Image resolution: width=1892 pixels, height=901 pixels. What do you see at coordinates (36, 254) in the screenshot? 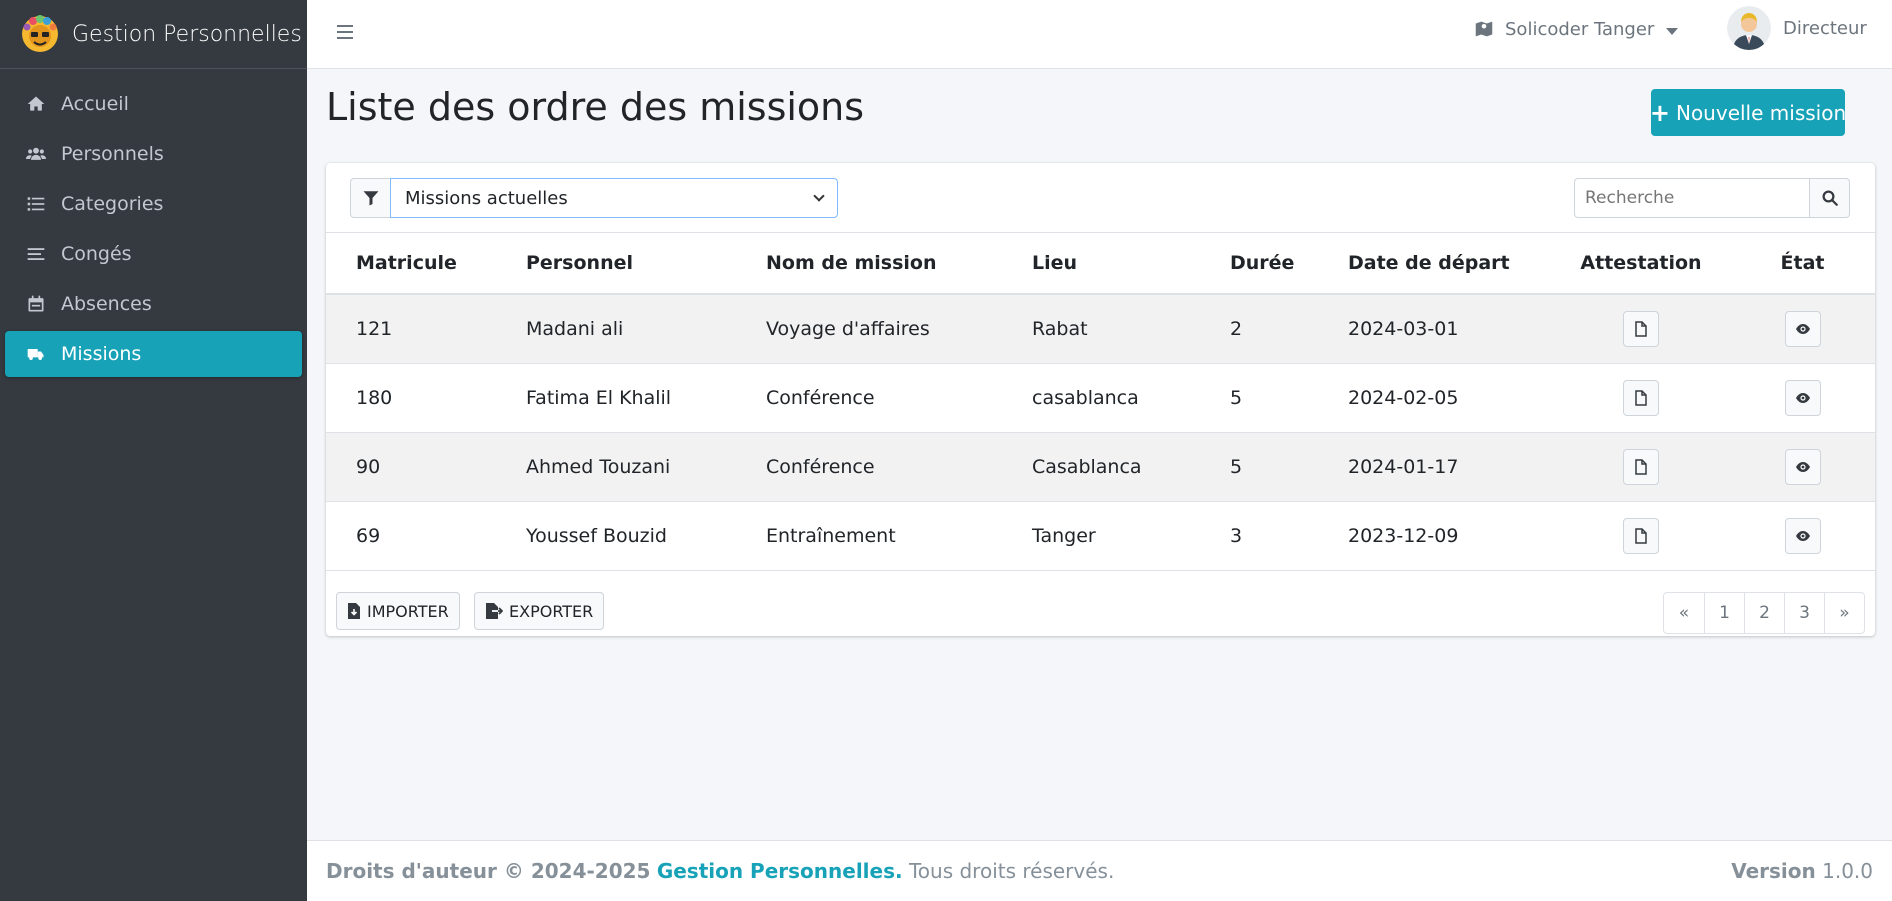
I see `bars-icon` at bounding box center [36, 254].